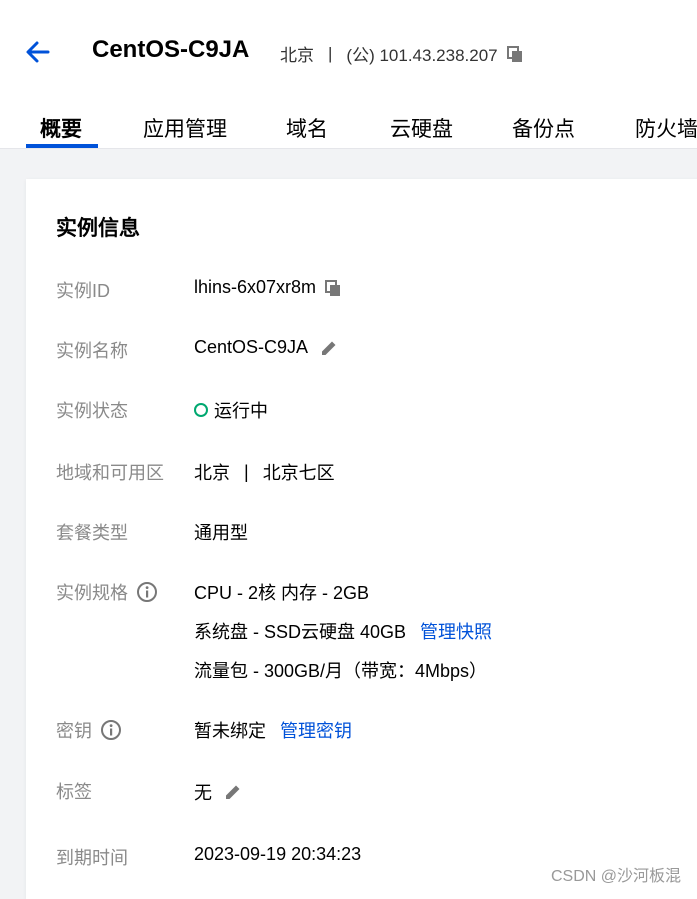 This screenshot has width=697, height=899. What do you see at coordinates (92, 351) in the screenshot?
I see `label-instance-name: 实例名称` at bounding box center [92, 351].